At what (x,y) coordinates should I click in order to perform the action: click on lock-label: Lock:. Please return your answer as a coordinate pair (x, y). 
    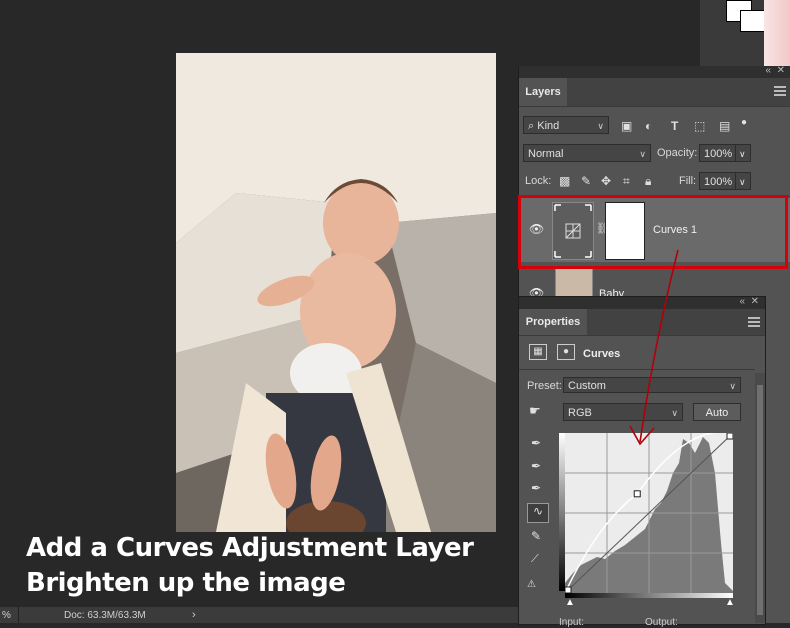
    Looking at the image, I should click on (538, 181).